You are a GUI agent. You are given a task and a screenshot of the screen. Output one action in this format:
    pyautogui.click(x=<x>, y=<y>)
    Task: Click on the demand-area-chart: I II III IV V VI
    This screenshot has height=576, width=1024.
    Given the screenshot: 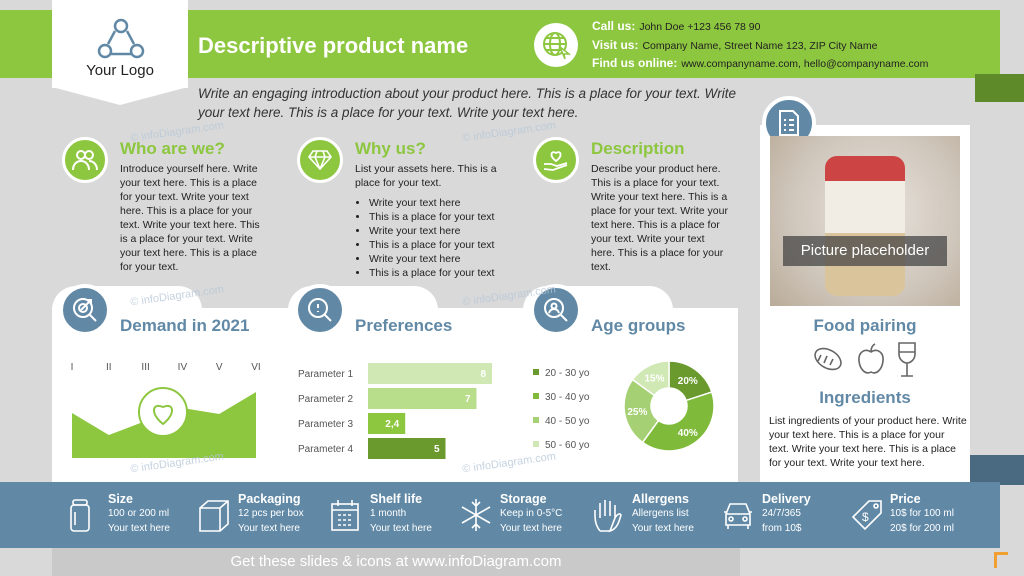 What is the action you would take?
    pyautogui.click(x=166, y=410)
    